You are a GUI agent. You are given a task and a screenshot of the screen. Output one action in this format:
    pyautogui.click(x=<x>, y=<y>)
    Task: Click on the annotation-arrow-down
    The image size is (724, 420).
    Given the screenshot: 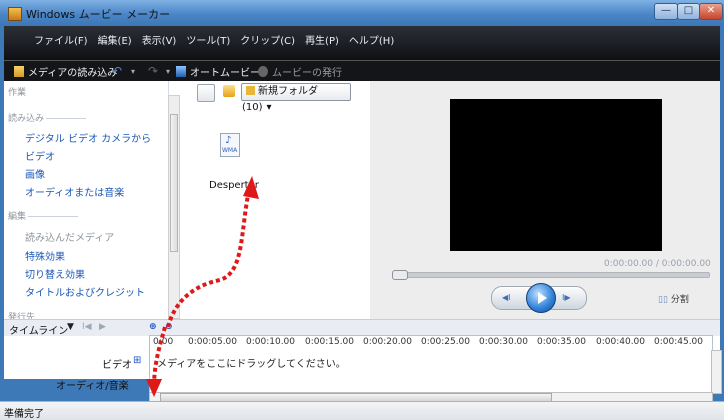 What is the action you would take?
    pyautogui.click(x=159, y=355)
    